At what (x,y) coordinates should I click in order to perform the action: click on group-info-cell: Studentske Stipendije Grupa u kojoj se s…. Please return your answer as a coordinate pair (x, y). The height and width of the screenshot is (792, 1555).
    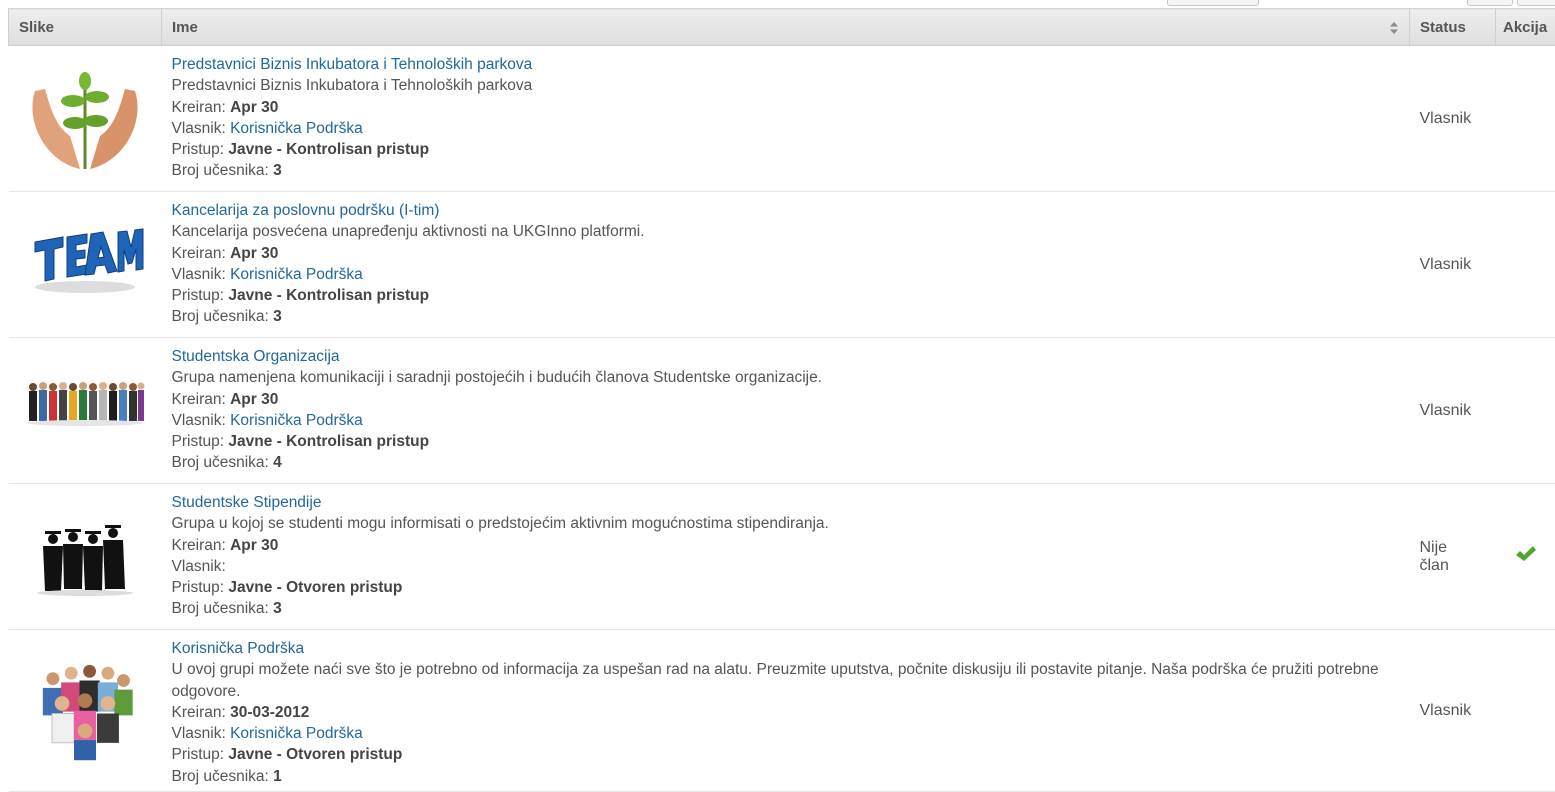
    Looking at the image, I should click on (786, 557).